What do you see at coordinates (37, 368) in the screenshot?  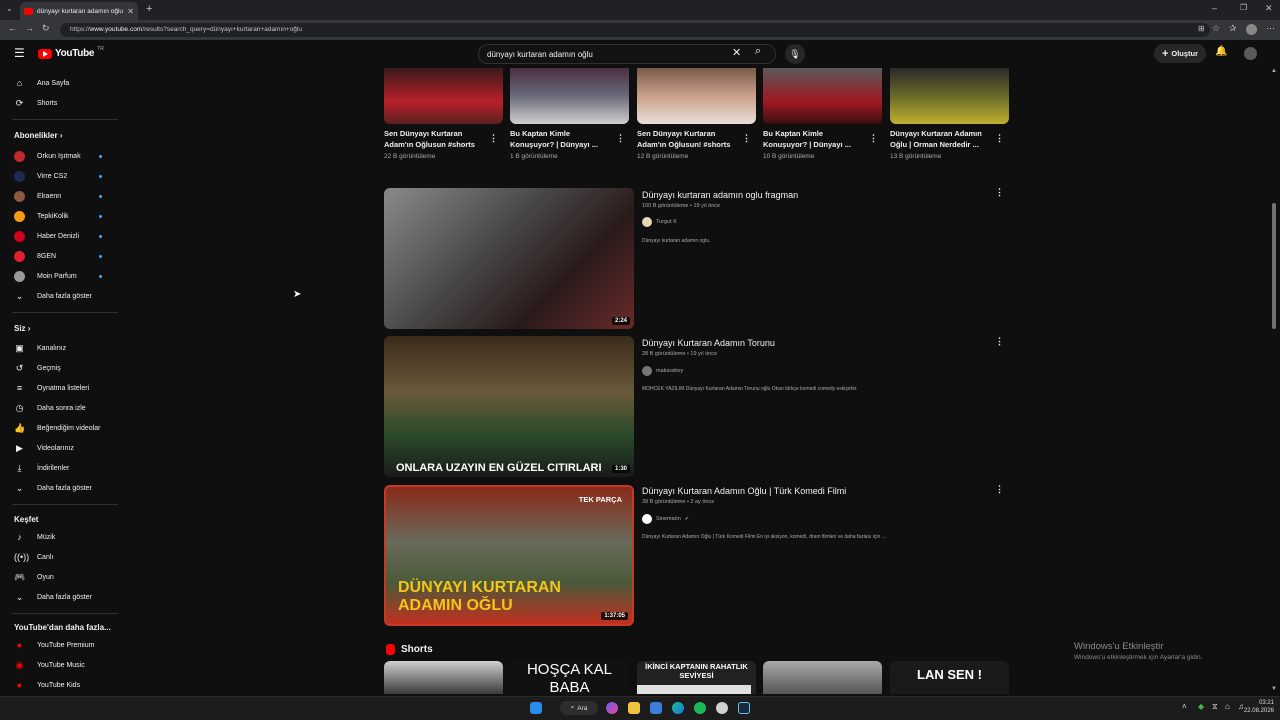 I see `sidebar-item-history: ↺ Geçmiş` at bounding box center [37, 368].